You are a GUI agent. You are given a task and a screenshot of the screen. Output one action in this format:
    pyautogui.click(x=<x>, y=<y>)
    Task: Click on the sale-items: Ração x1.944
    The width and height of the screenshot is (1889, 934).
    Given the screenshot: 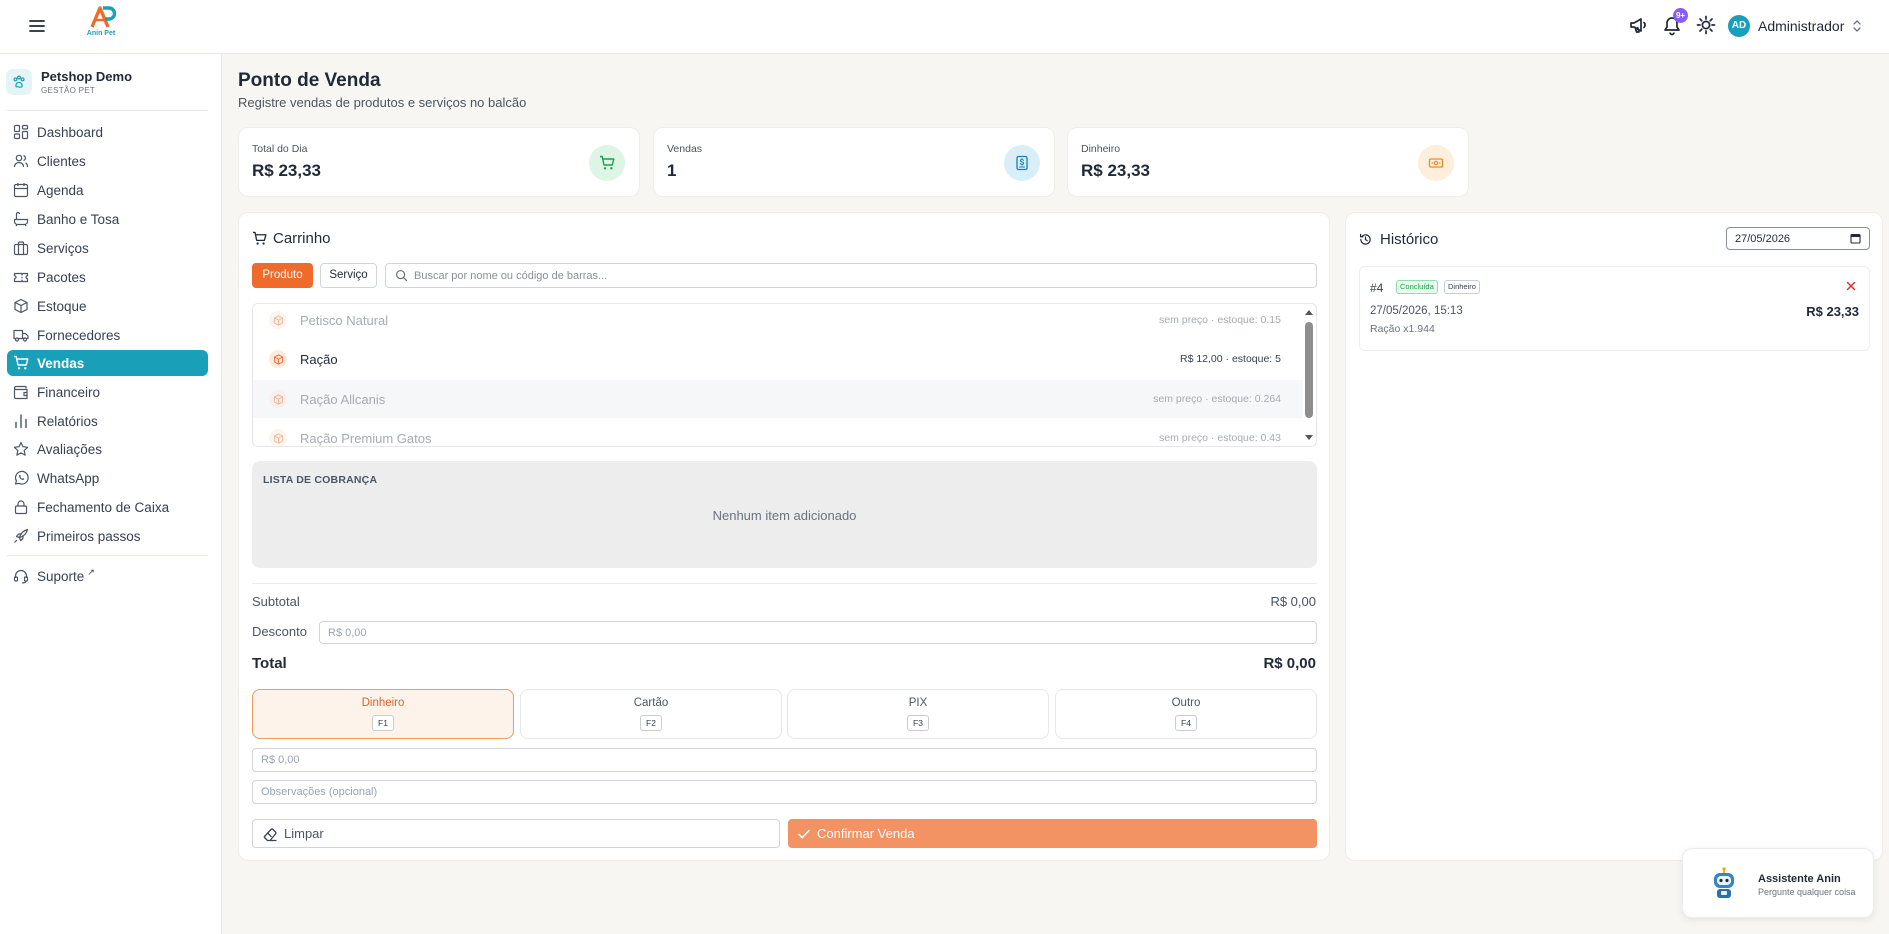 What is the action you would take?
    pyautogui.click(x=1402, y=329)
    